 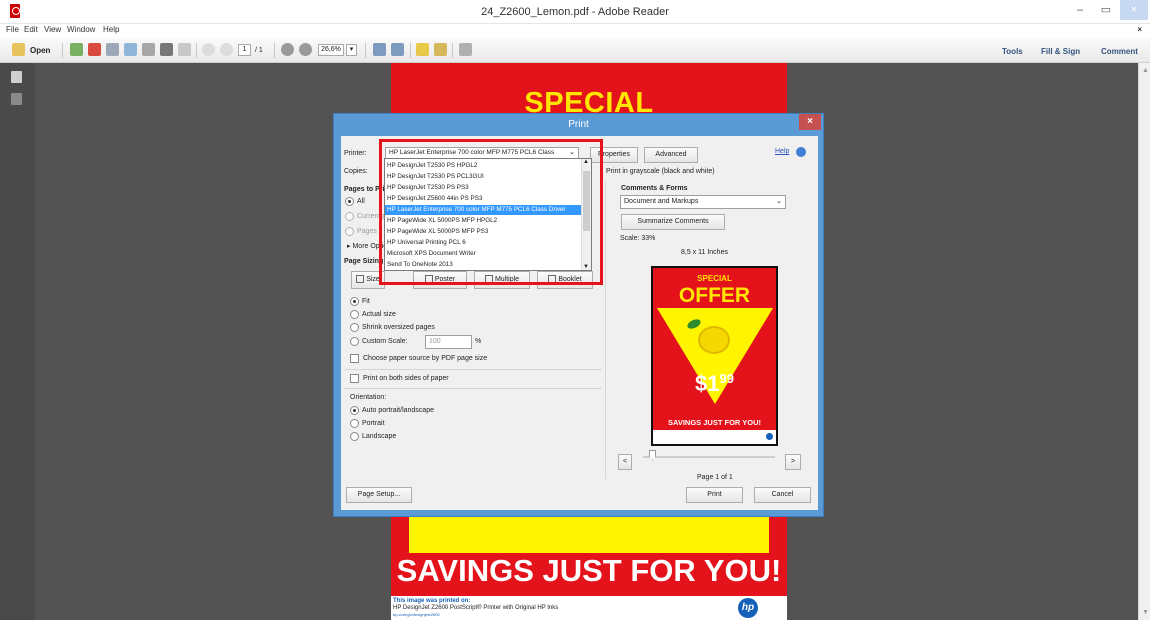 I want to click on radio-current-page, so click(x=349, y=216).